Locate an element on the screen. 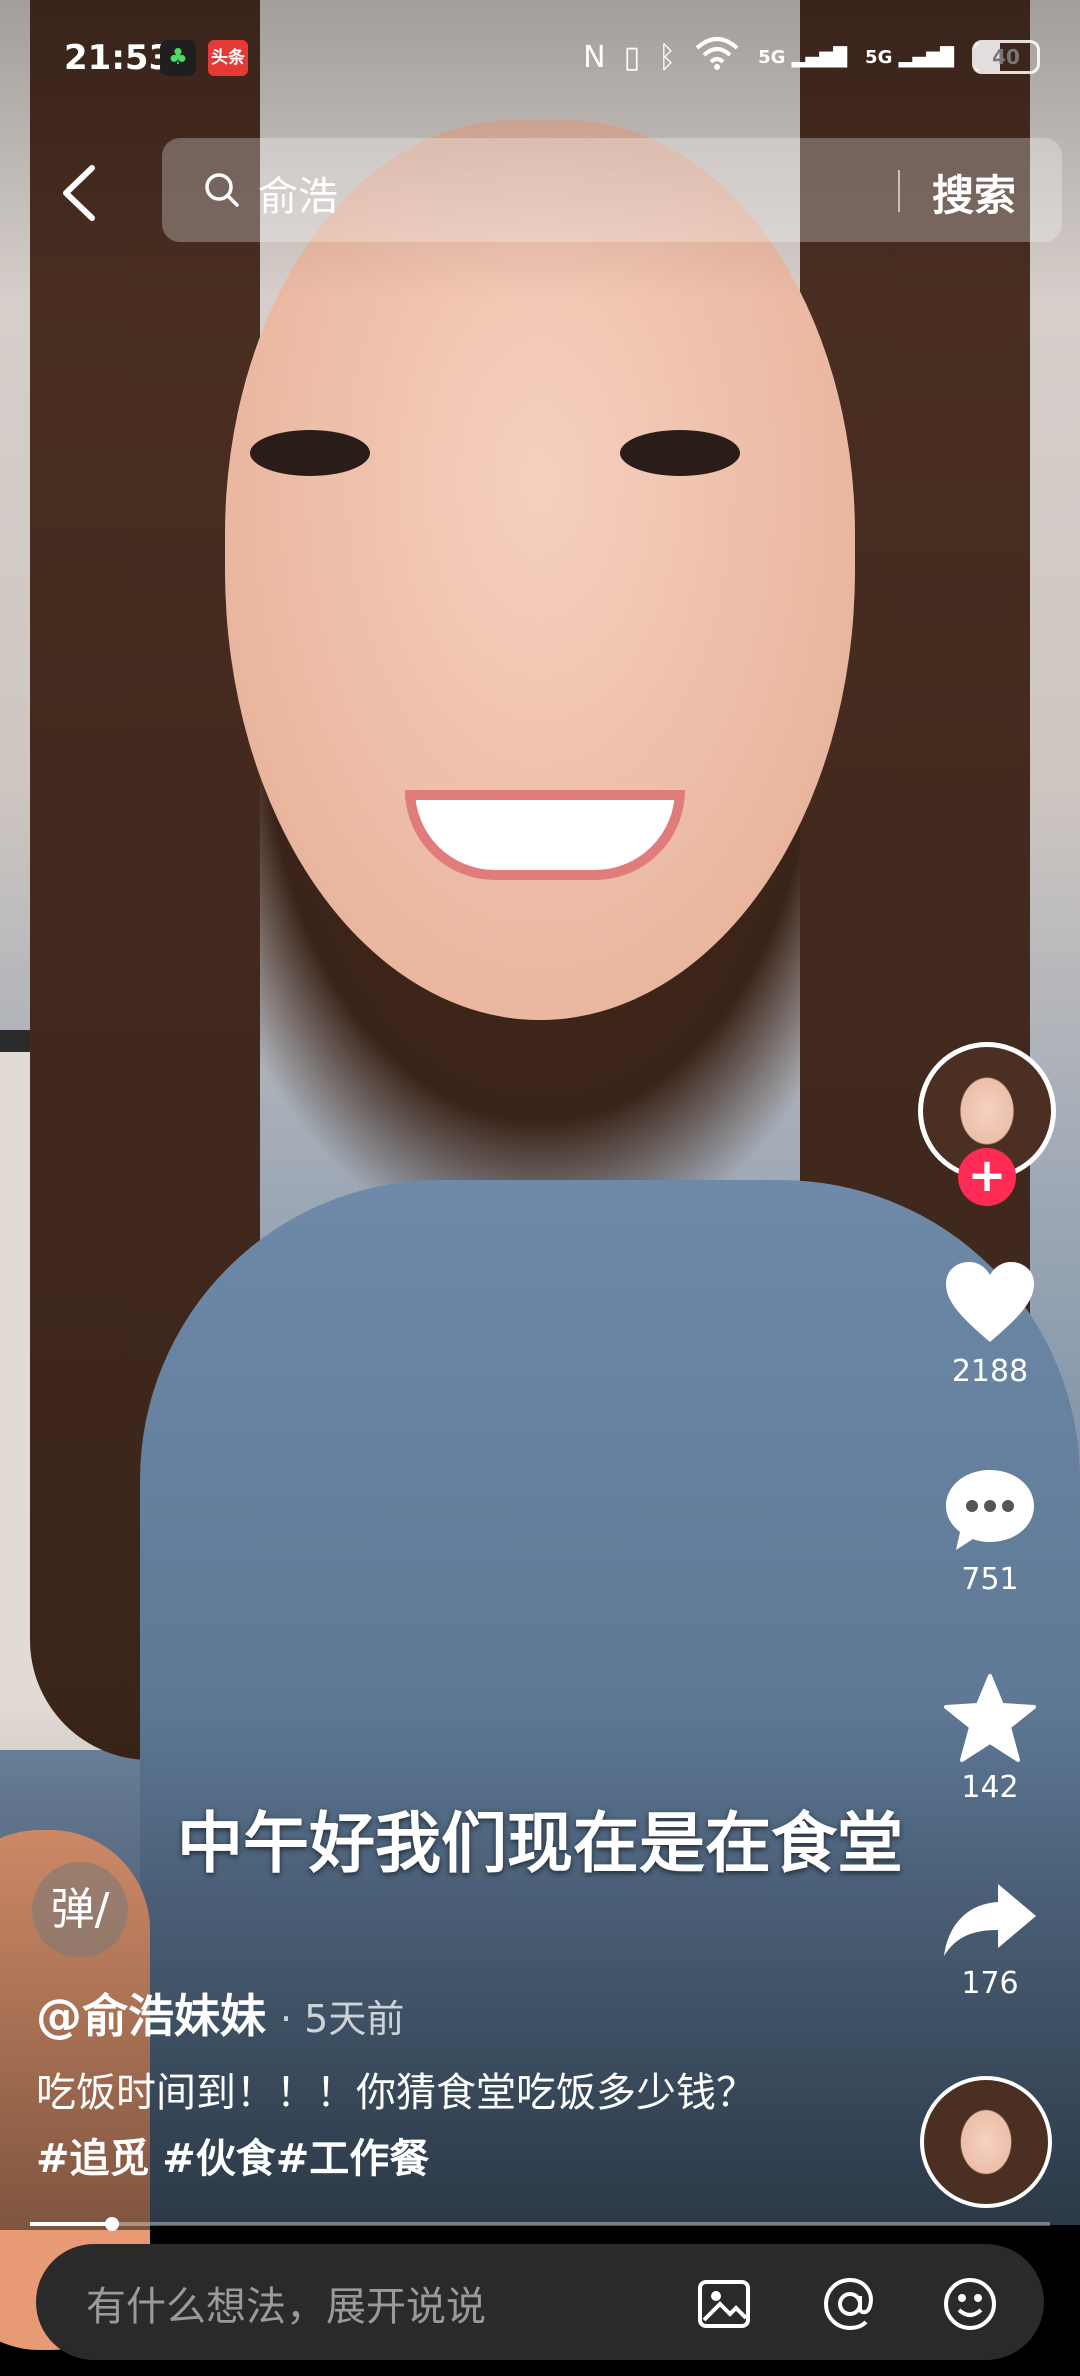 This screenshot has height=2376, width=1080. like-button: 2188 is located at coordinates (990, 1323).